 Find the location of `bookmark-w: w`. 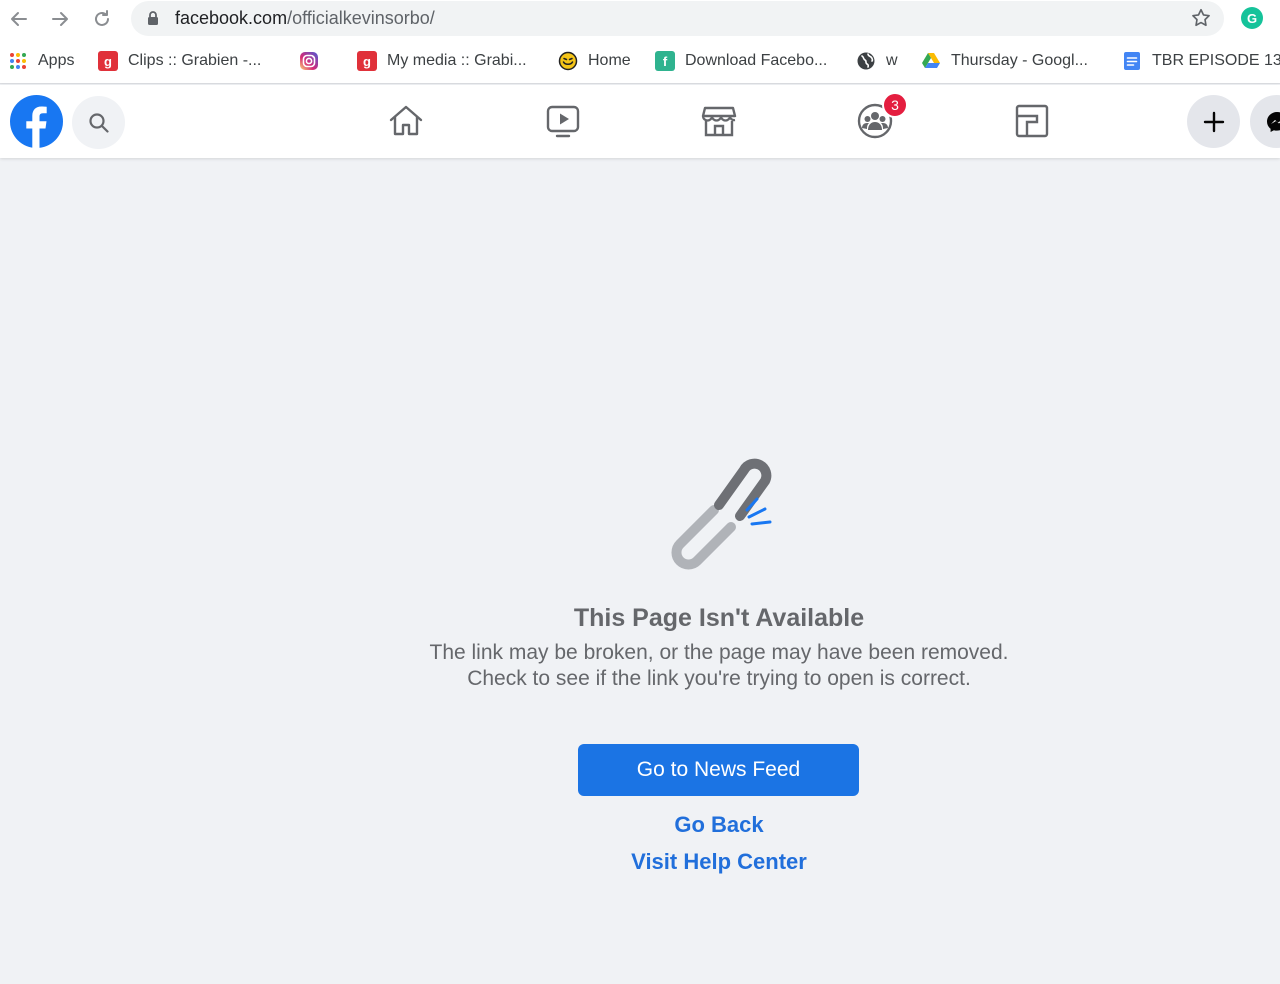

bookmark-w: w is located at coordinates (877, 61).